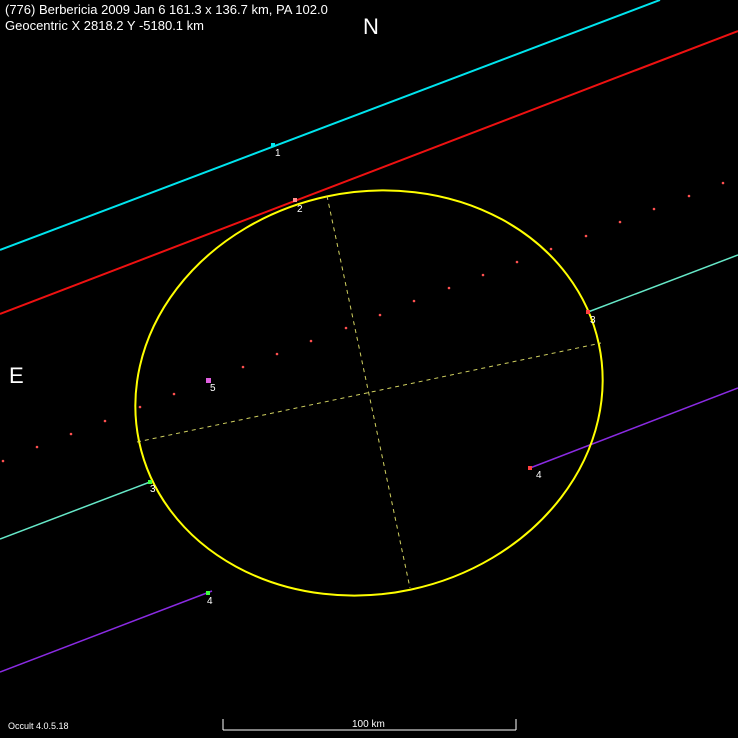 The width and height of the screenshot is (738, 738). What do you see at coordinates (633, 428) in the screenshot?
I see `chord-4-line-west` at bounding box center [633, 428].